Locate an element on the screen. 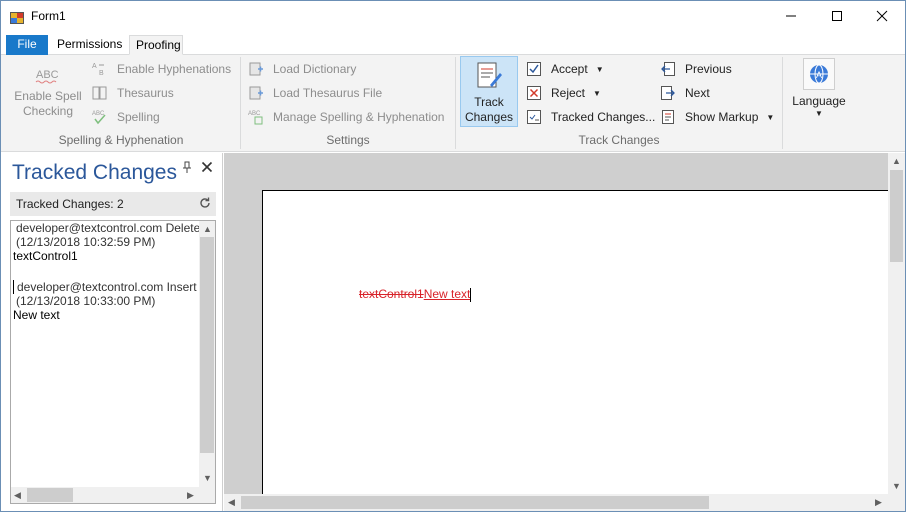  track-changes-button: Track Changes is located at coordinates (489, 91).